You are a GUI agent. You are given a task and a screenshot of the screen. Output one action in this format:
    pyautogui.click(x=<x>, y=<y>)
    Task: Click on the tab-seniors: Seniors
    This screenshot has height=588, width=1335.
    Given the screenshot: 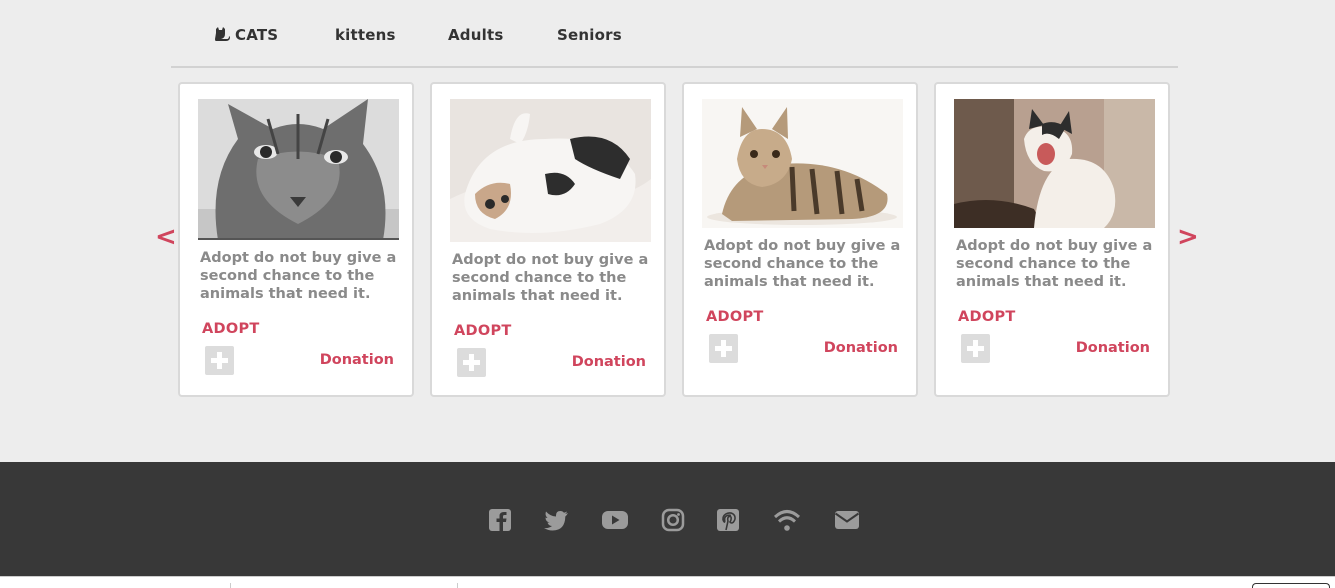 What is the action you would take?
    pyautogui.click(x=589, y=35)
    